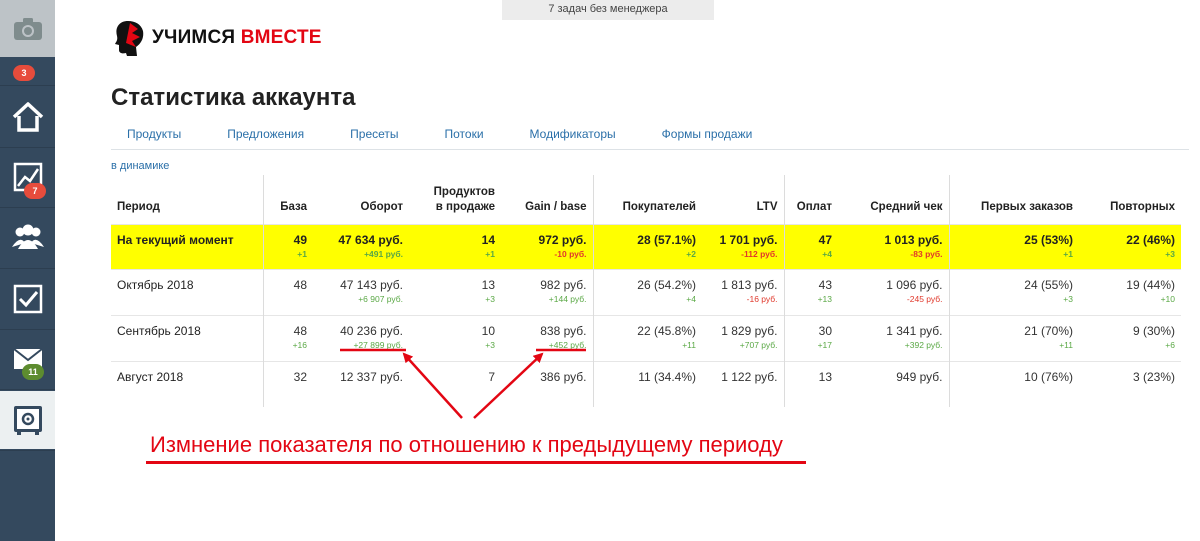  I want to click on cell-delta: +16, so click(299, 344).